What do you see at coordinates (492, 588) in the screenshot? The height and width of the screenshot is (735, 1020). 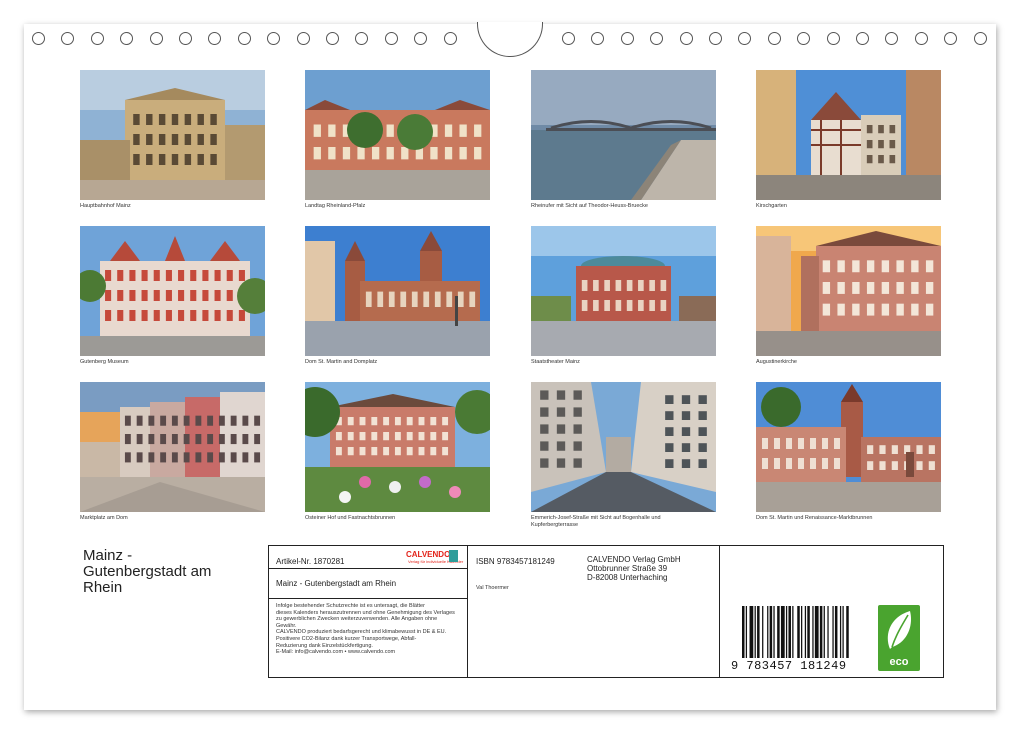 I see `author: Val Thoermer` at bounding box center [492, 588].